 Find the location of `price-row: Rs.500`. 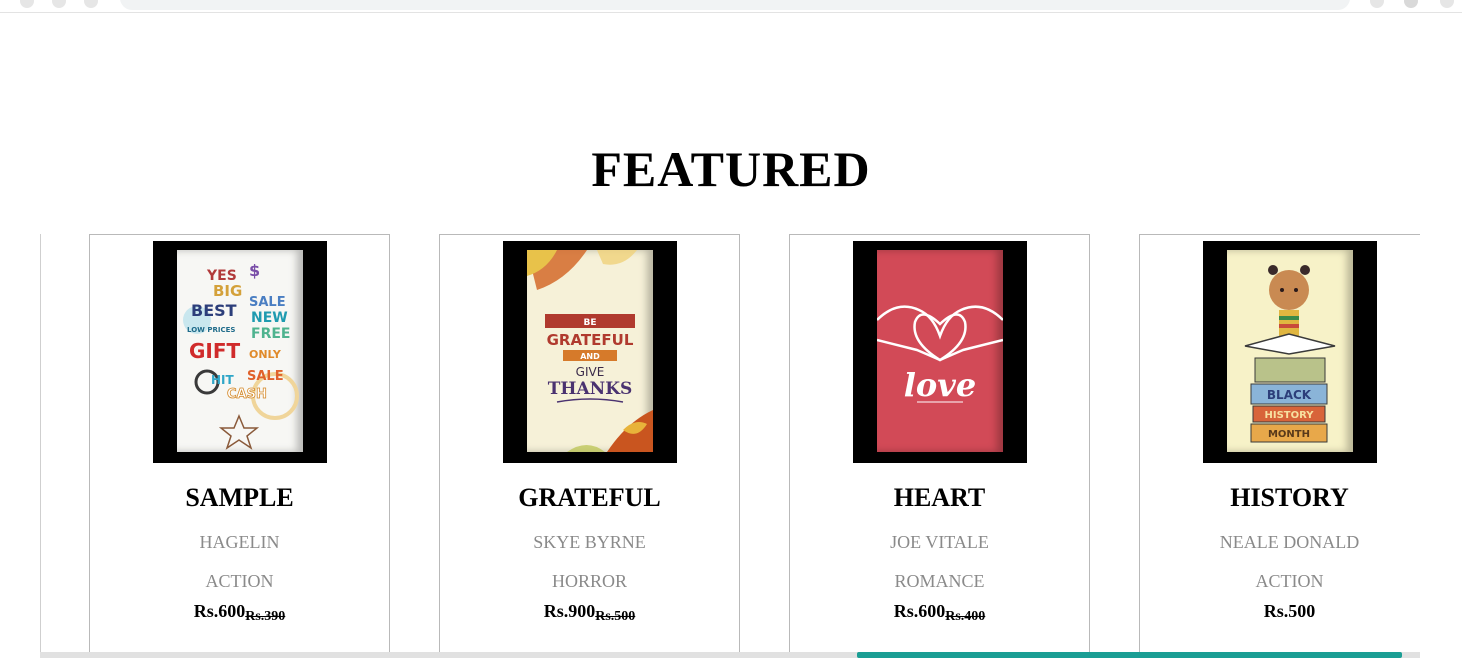

price-row: Rs.500 is located at coordinates (1280, 613).